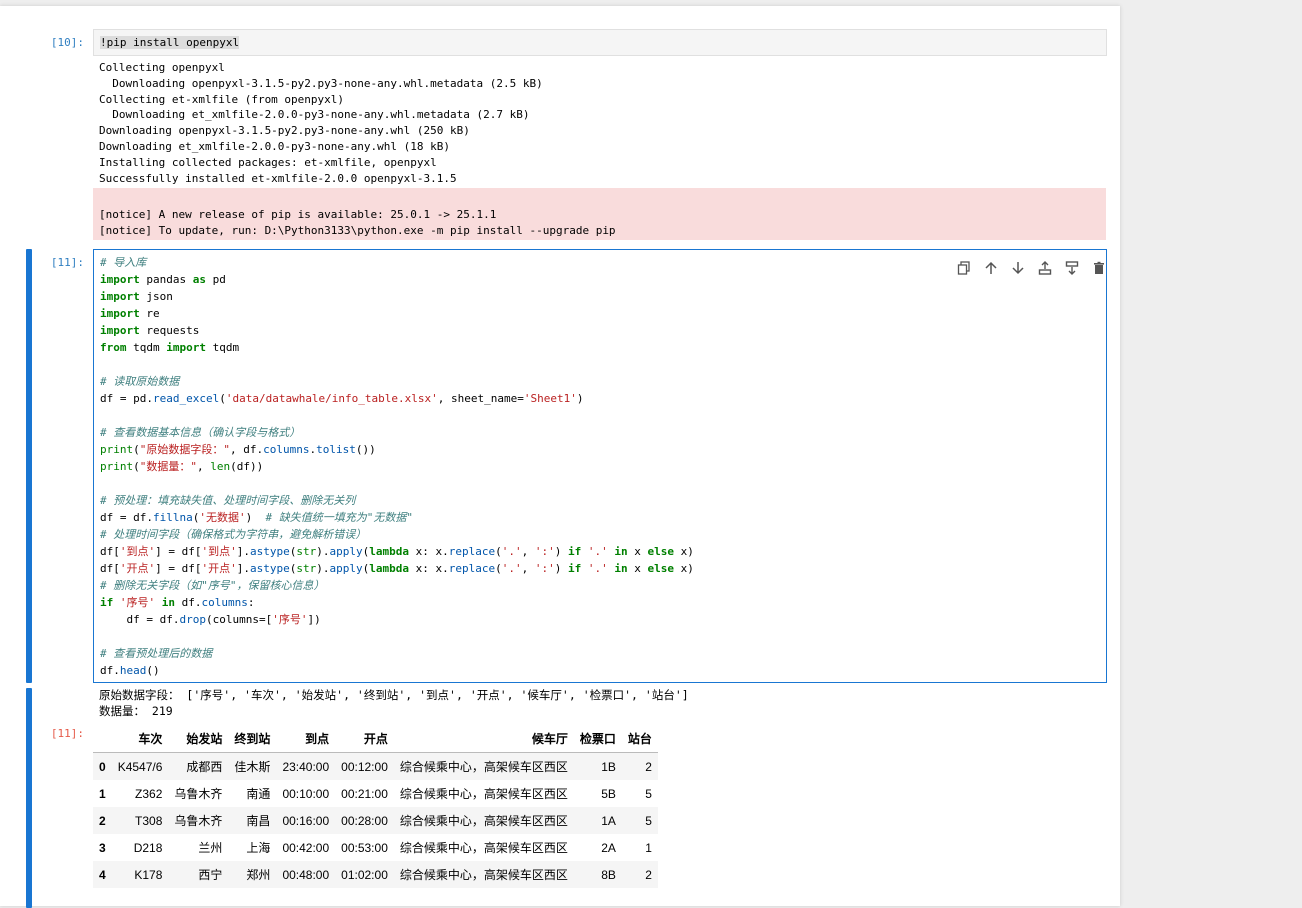  What do you see at coordinates (364, 820) in the screenshot?
I see `table-cell: 00:28:00` at bounding box center [364, 820].